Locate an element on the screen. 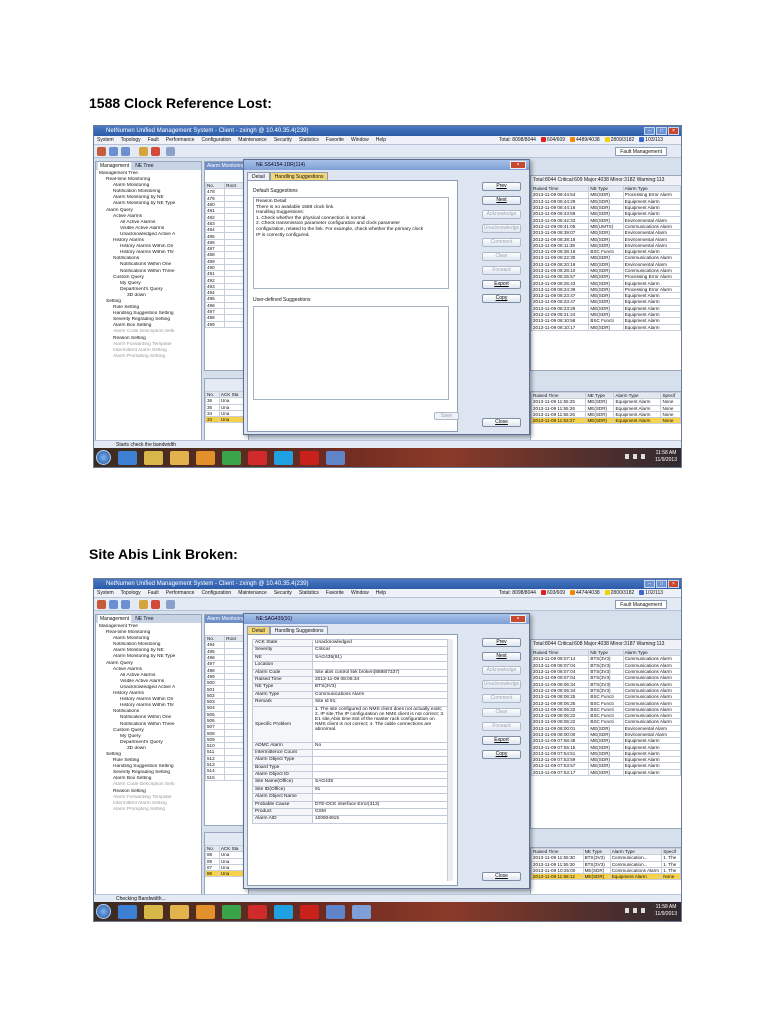 This screenshot has height=1024, width=768. close-dialog-button: Close is located at coordinates (501, 422).